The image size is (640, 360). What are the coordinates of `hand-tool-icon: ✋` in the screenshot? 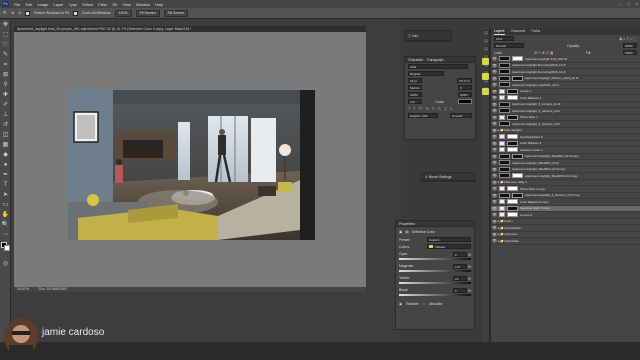 It's located at (5, 215).